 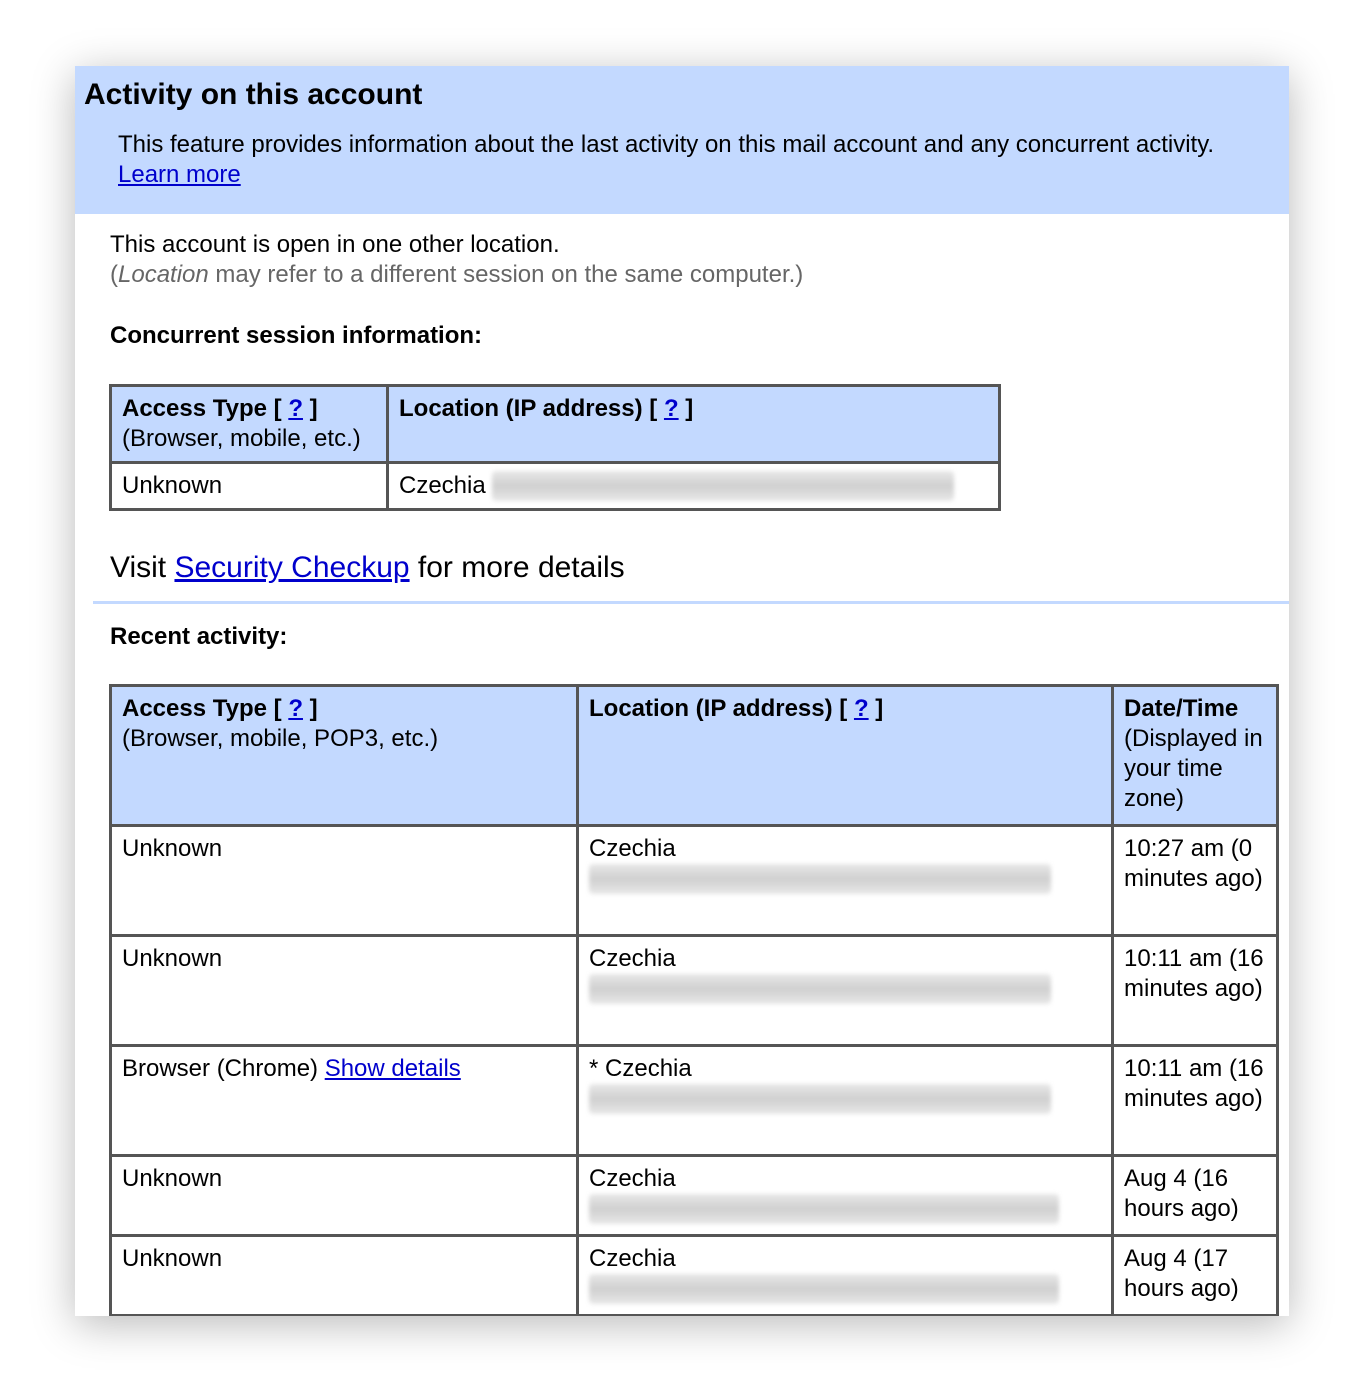 I want to click on recent-activity-heading: Recent activity:, so click(x=199, y=636).